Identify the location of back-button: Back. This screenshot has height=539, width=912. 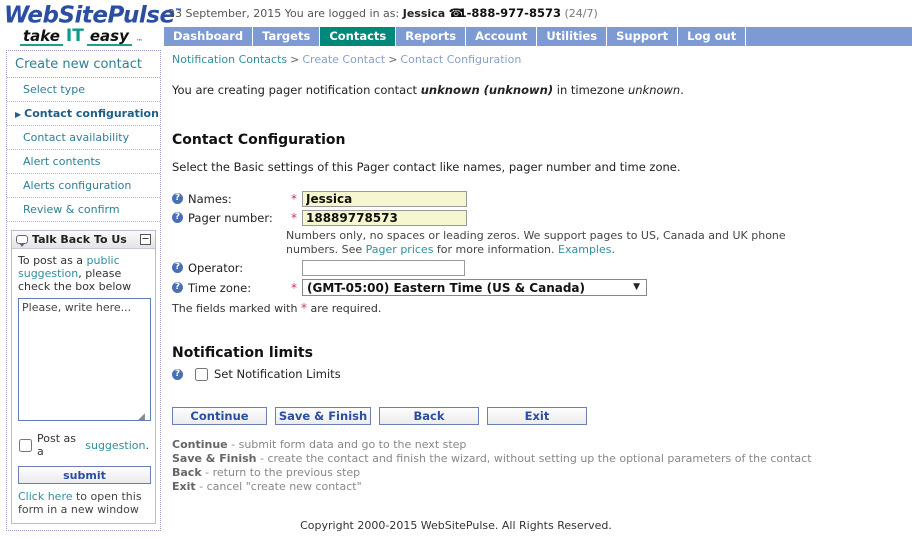
(429, 416).